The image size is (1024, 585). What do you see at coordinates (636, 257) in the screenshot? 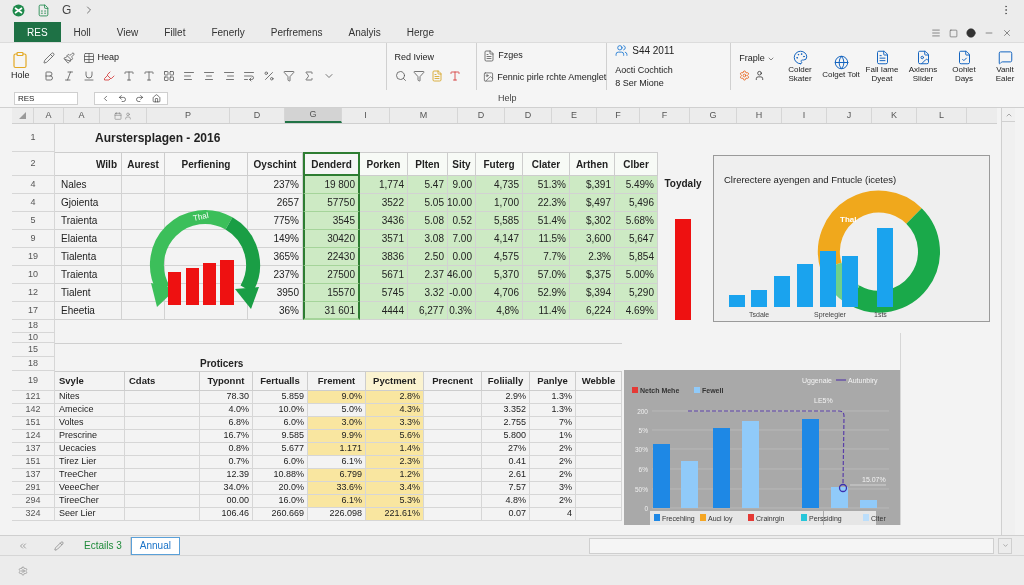
I see `table-cell: 5,854` at bounding box center [636, 257].